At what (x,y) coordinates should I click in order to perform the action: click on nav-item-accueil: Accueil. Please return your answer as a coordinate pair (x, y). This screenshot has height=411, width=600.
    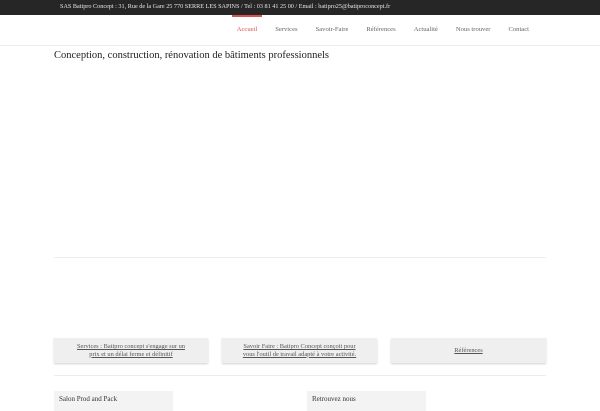
    Looking at the image, I should click on (247, 30).